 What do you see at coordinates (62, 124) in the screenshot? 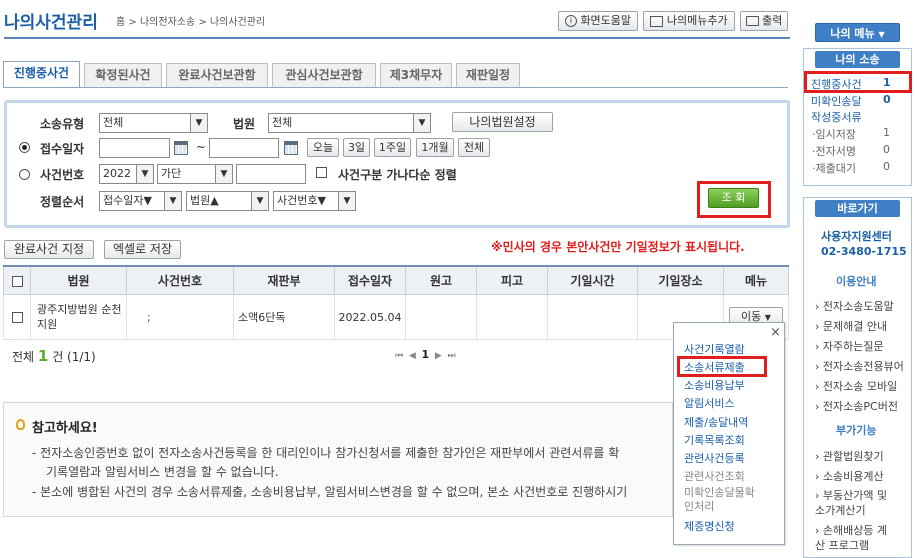
I see `case-type-label: 소송유형` at bounding box center [62, 124].